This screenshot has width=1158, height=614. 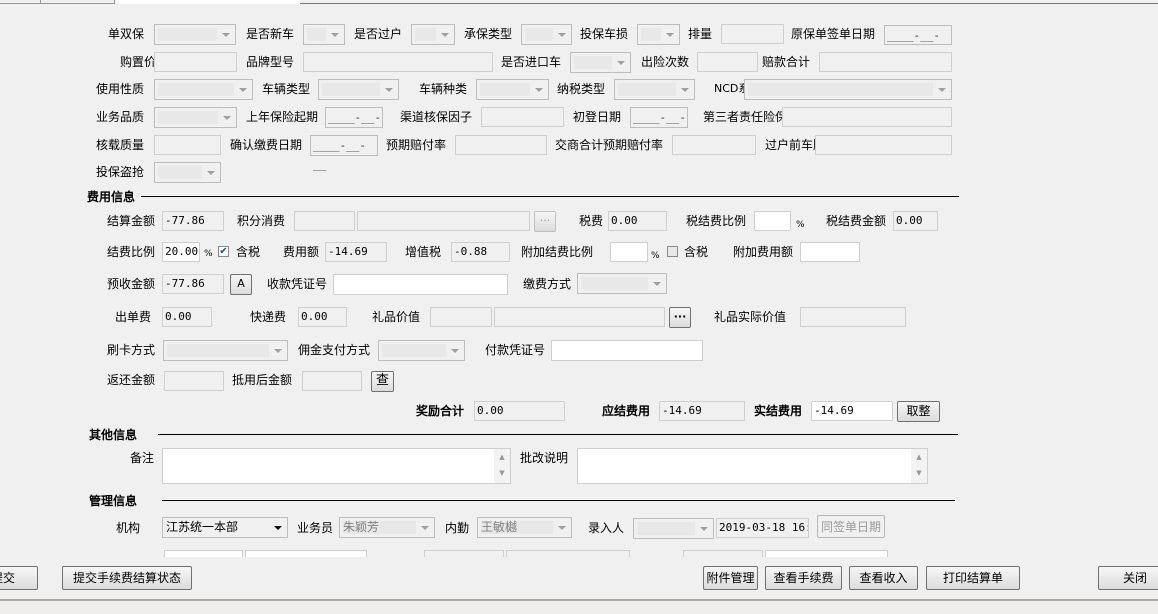 I want to click on pgsm-scrollbar: ▲ ▼, so click(x=919, y=466).